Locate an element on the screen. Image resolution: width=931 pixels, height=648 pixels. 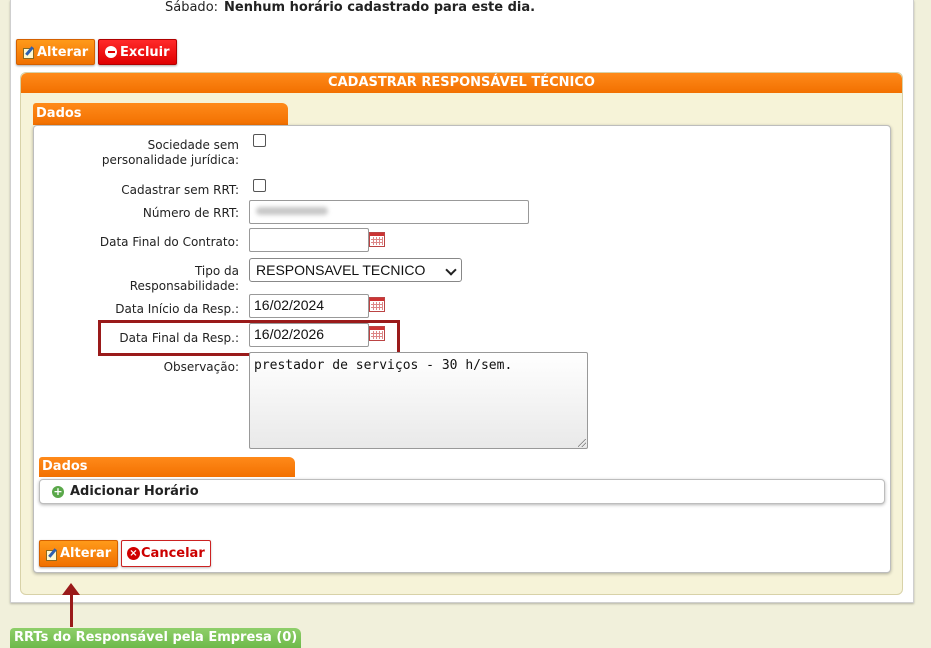
data-inicio-label: Data Início da Resp.: is located at coordinates (177, 309).